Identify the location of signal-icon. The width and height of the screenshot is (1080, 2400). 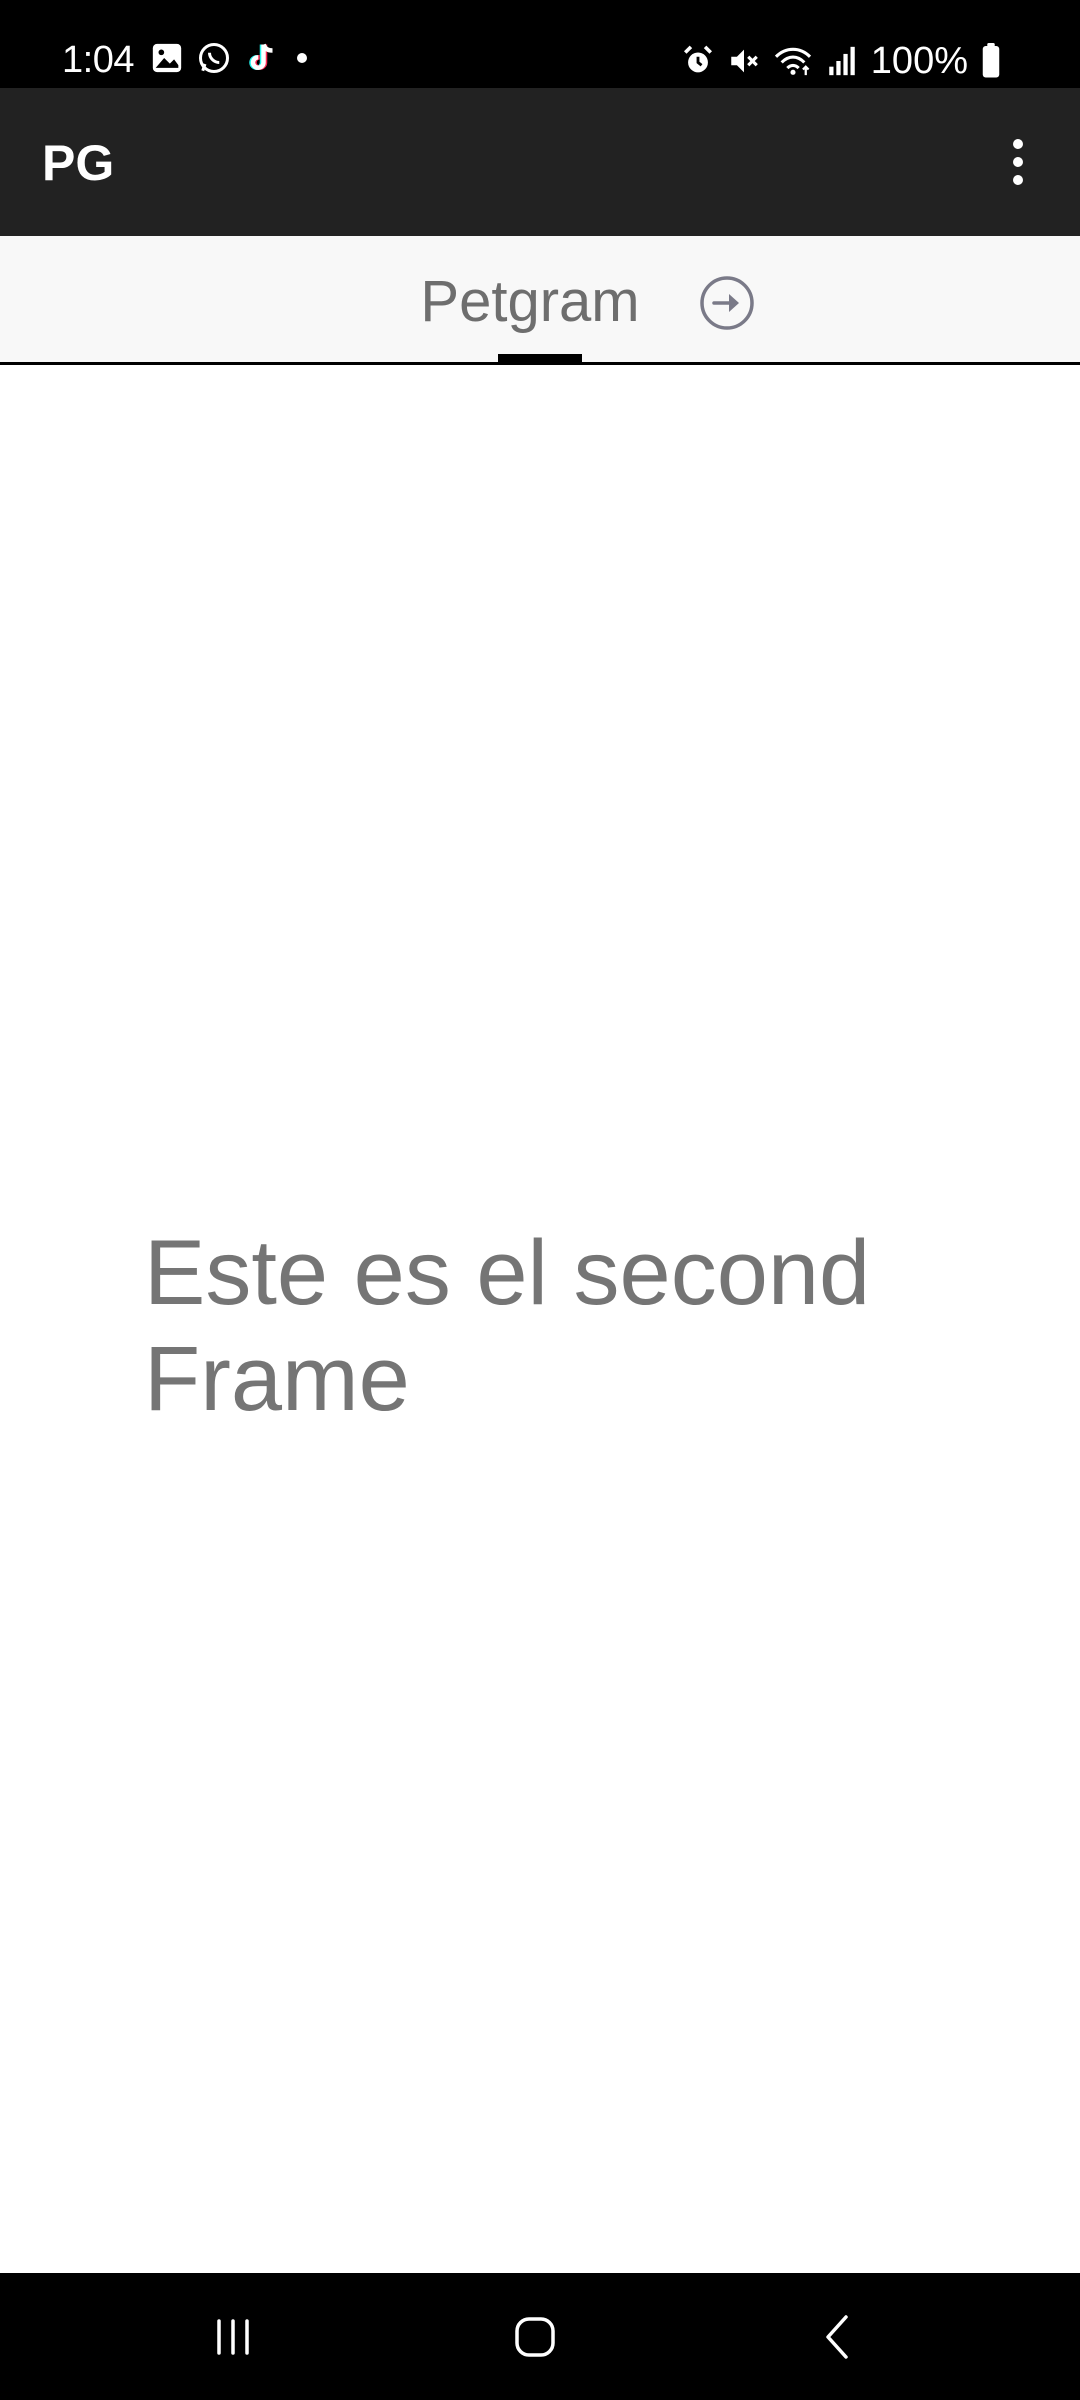
(842, 61).